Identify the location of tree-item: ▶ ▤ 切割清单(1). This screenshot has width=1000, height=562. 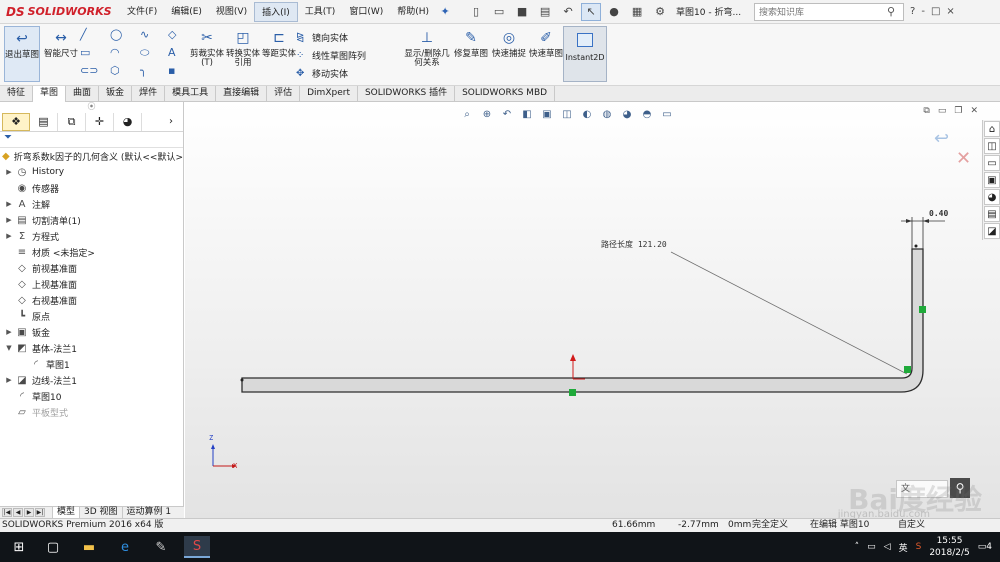
(91, 220).